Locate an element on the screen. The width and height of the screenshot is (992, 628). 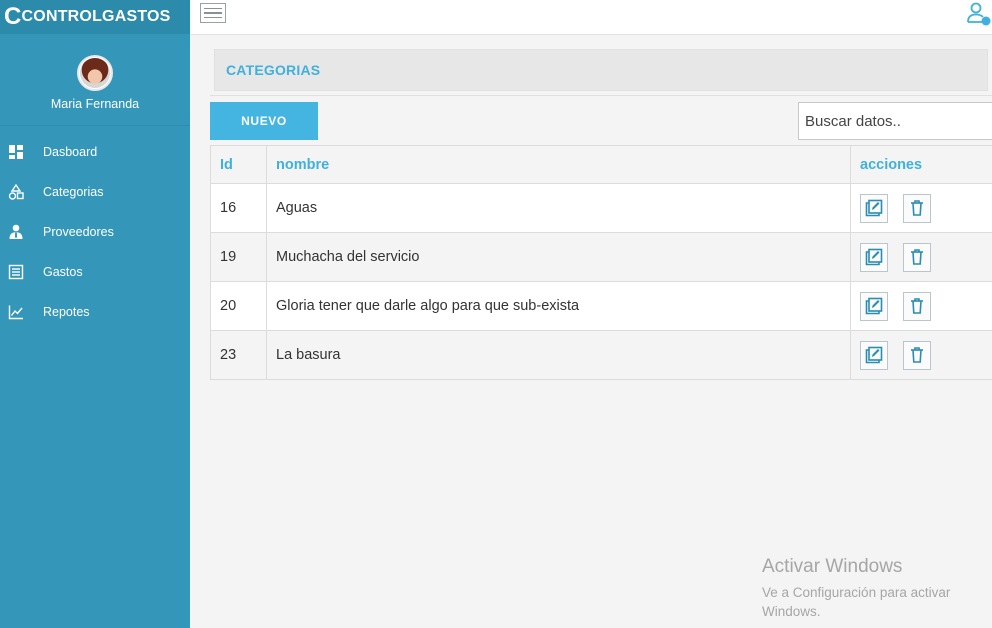
cell-id: 23 is located at coordinates (238, 355).